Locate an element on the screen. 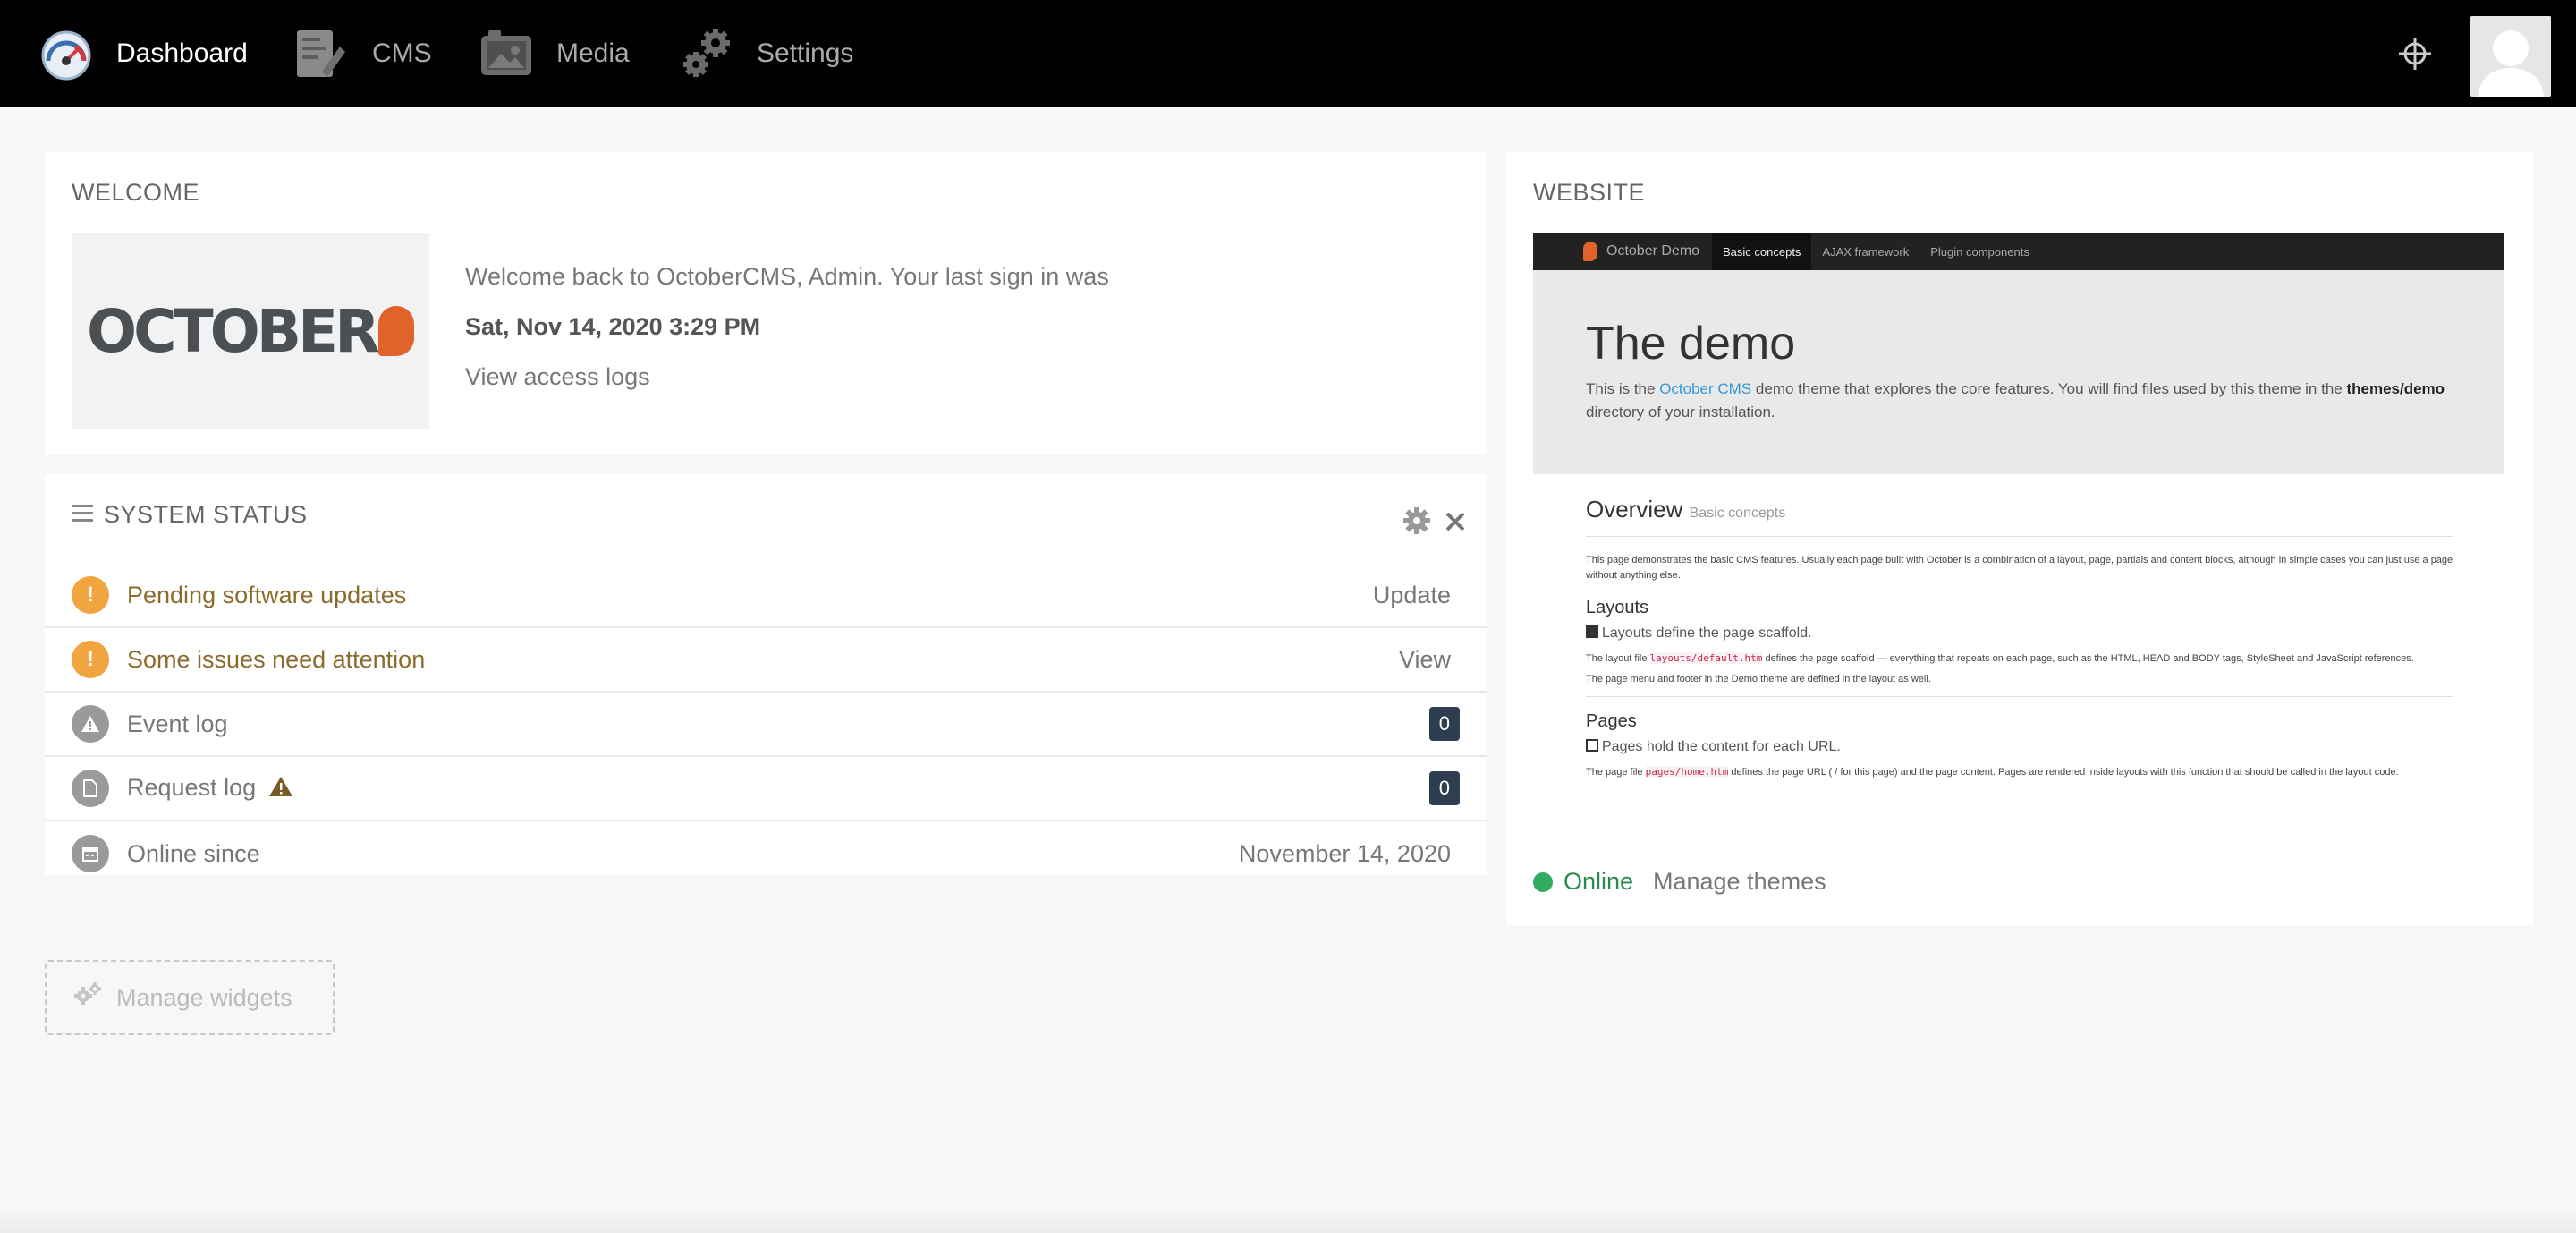 Image resolution: width=2576 pixels, height=1233 pixels. text-part: The layout file is located at coordinates (1618, 658).